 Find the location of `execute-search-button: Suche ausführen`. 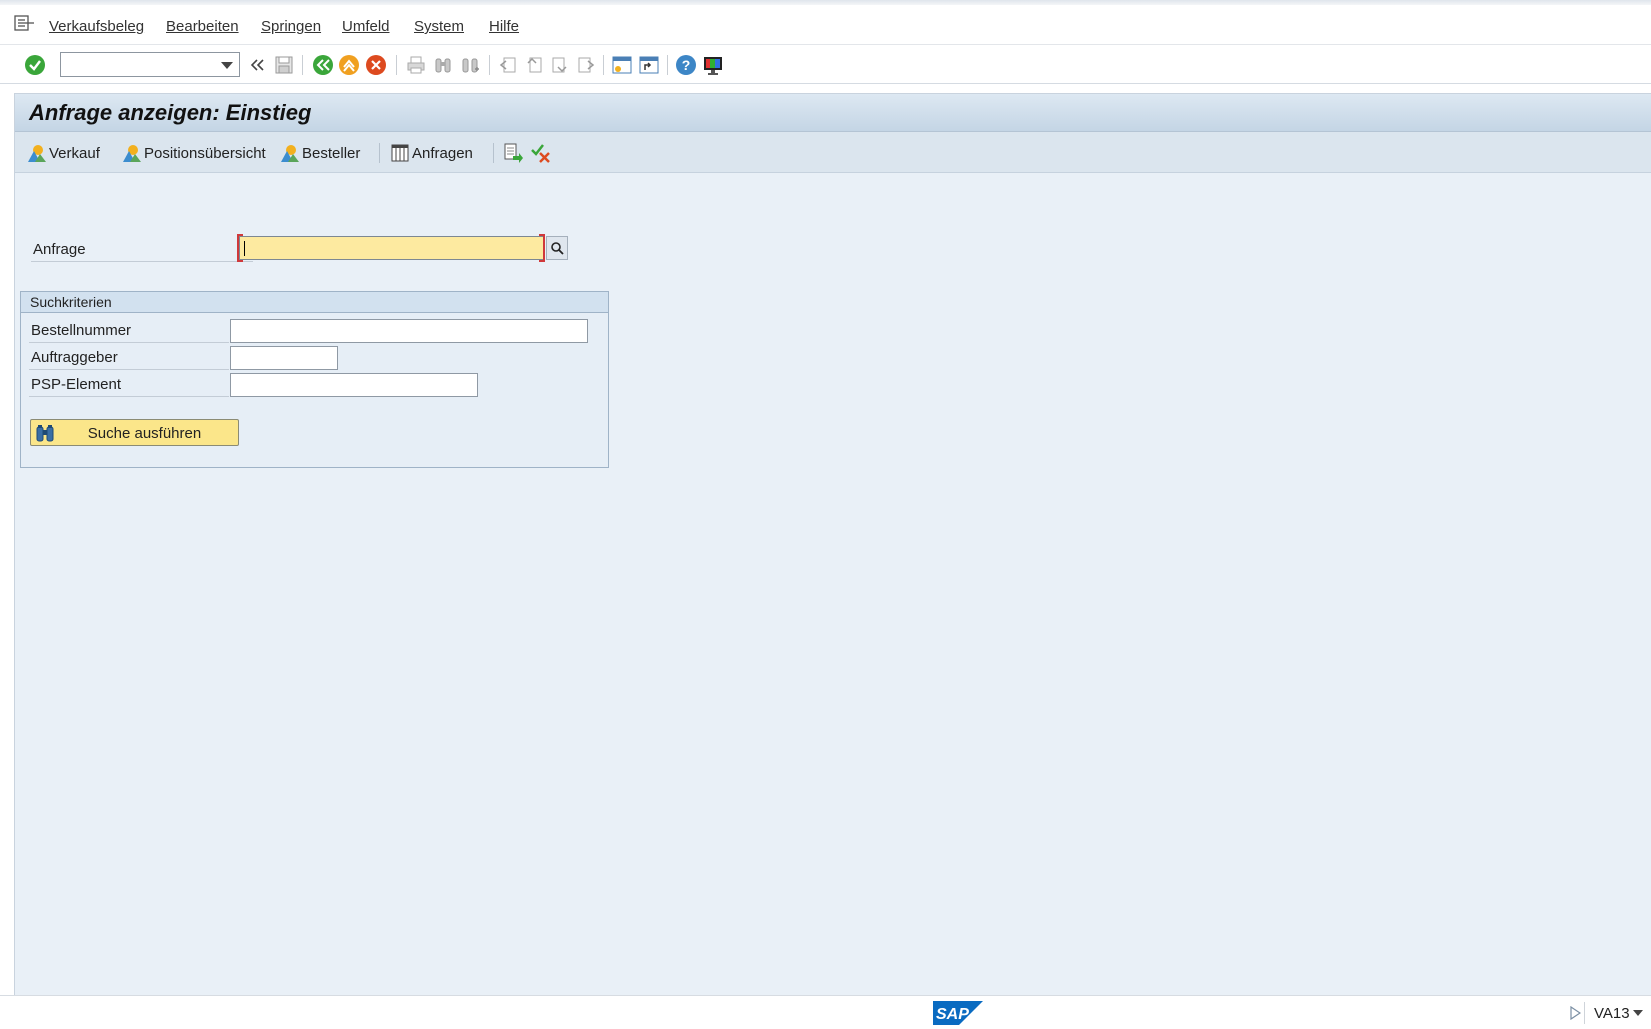

execute-search-button: Suche ausführen is located at coordinates (134, 432).